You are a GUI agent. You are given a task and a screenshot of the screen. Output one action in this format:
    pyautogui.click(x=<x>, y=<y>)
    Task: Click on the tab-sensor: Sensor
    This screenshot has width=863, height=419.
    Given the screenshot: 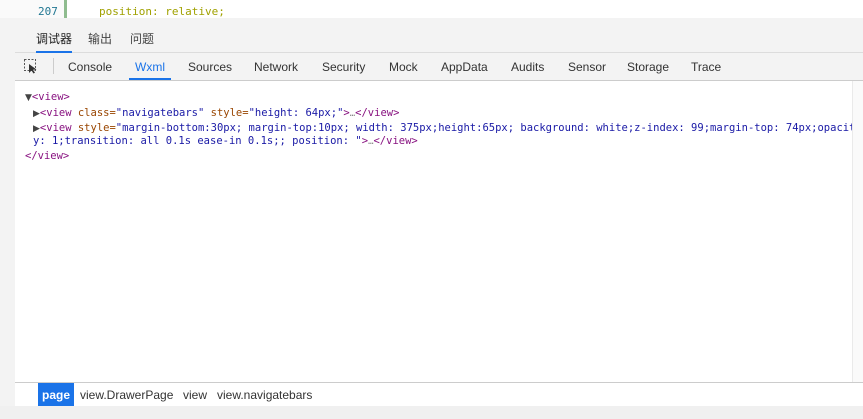 What is the action you would take?
    pyautogui.click(x=587, y=67)
    